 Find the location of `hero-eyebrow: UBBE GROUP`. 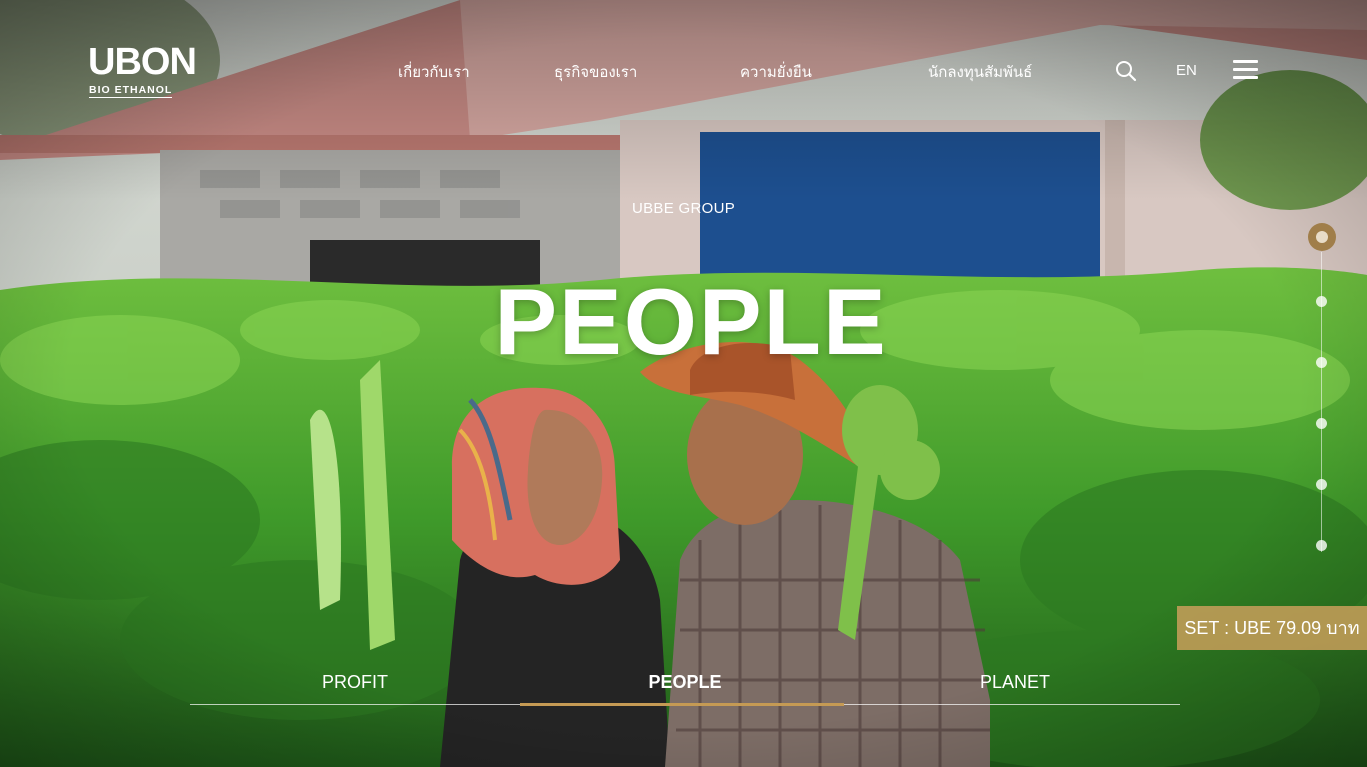

hero-eyebrow: UBBE GROUP is located at coordinates (683, 208).